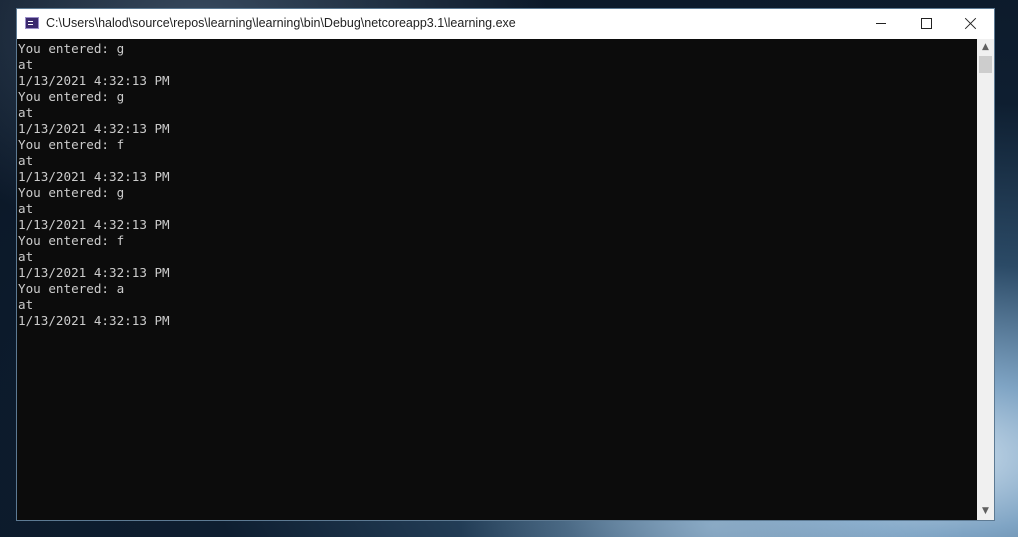  I want to click on vertical-scrollbar: ▲ ▼, so click(985, 279).